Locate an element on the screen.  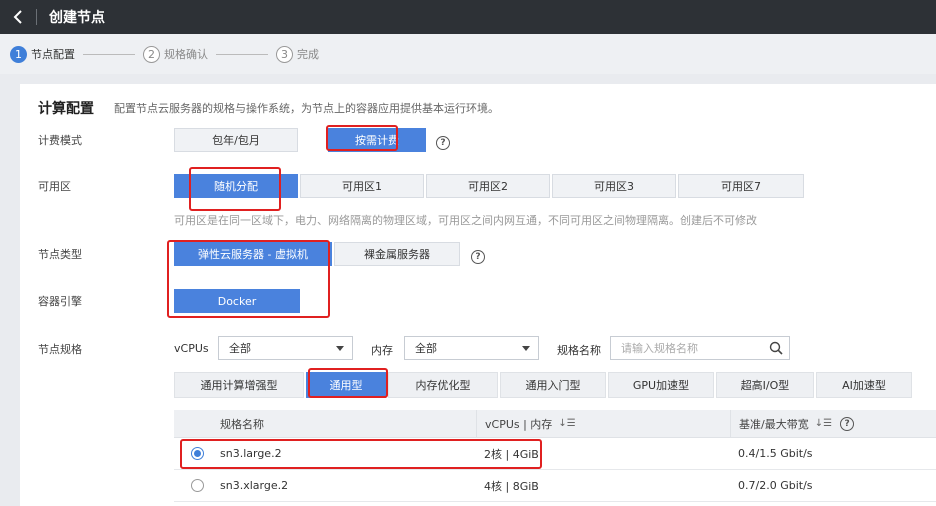
memory-filter-label: 内存 is located at coordinates (382, 350).